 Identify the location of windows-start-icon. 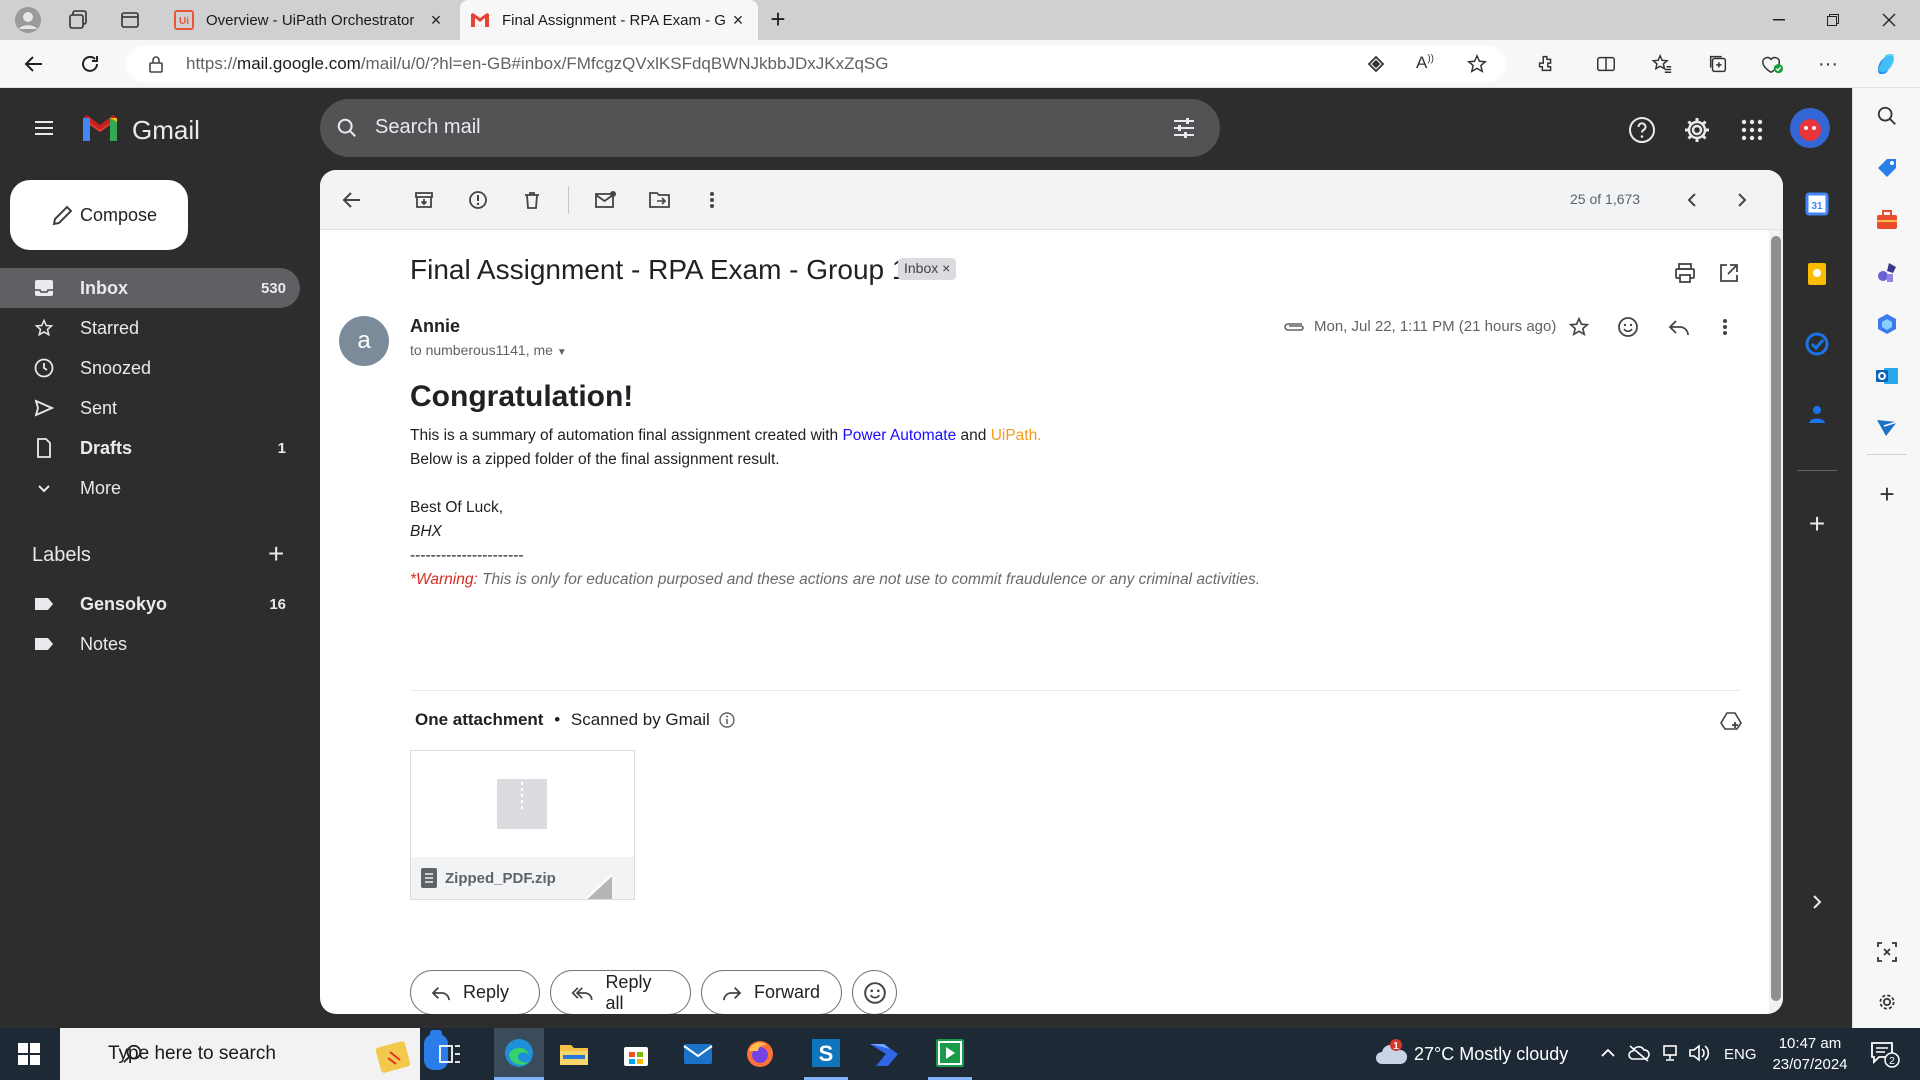
(29, 1054).